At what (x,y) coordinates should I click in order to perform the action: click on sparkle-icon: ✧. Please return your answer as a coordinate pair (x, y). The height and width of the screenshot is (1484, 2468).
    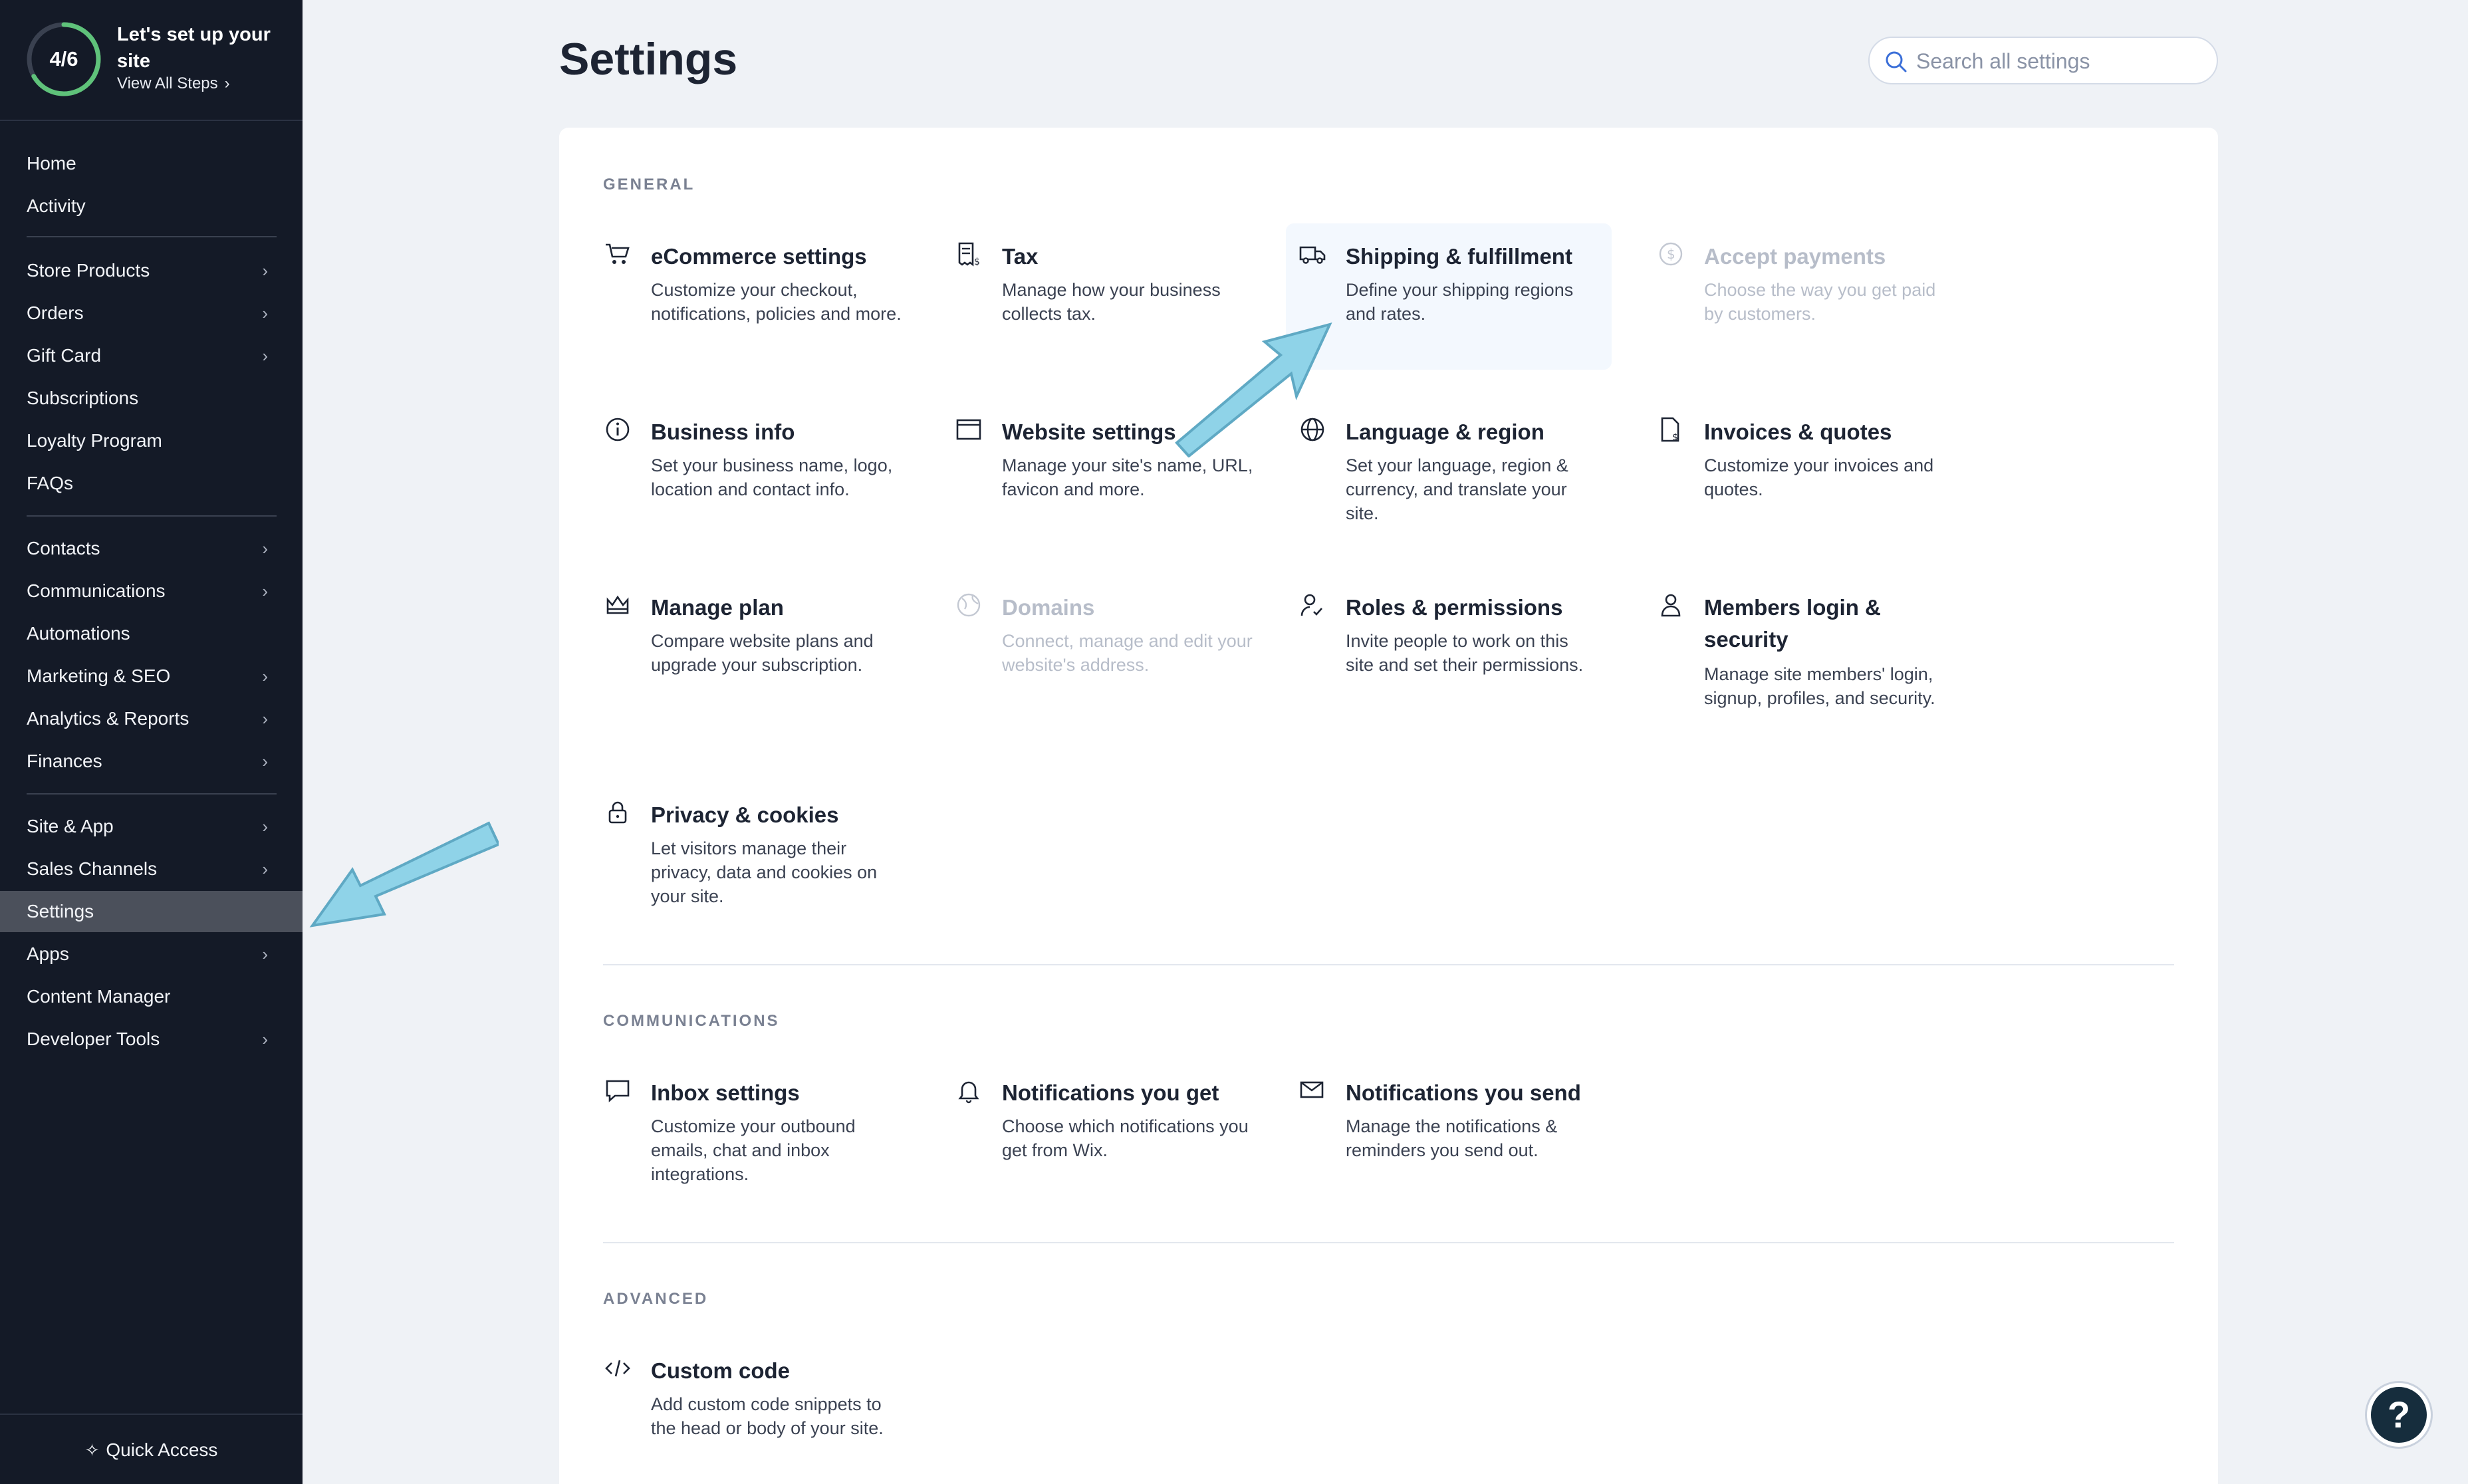
    Looking at the image, I should click on (92, 1450).